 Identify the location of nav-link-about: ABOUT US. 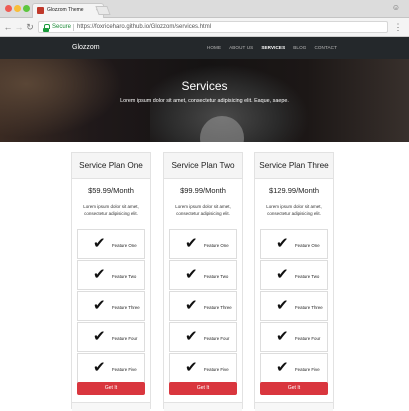
(241, 48).